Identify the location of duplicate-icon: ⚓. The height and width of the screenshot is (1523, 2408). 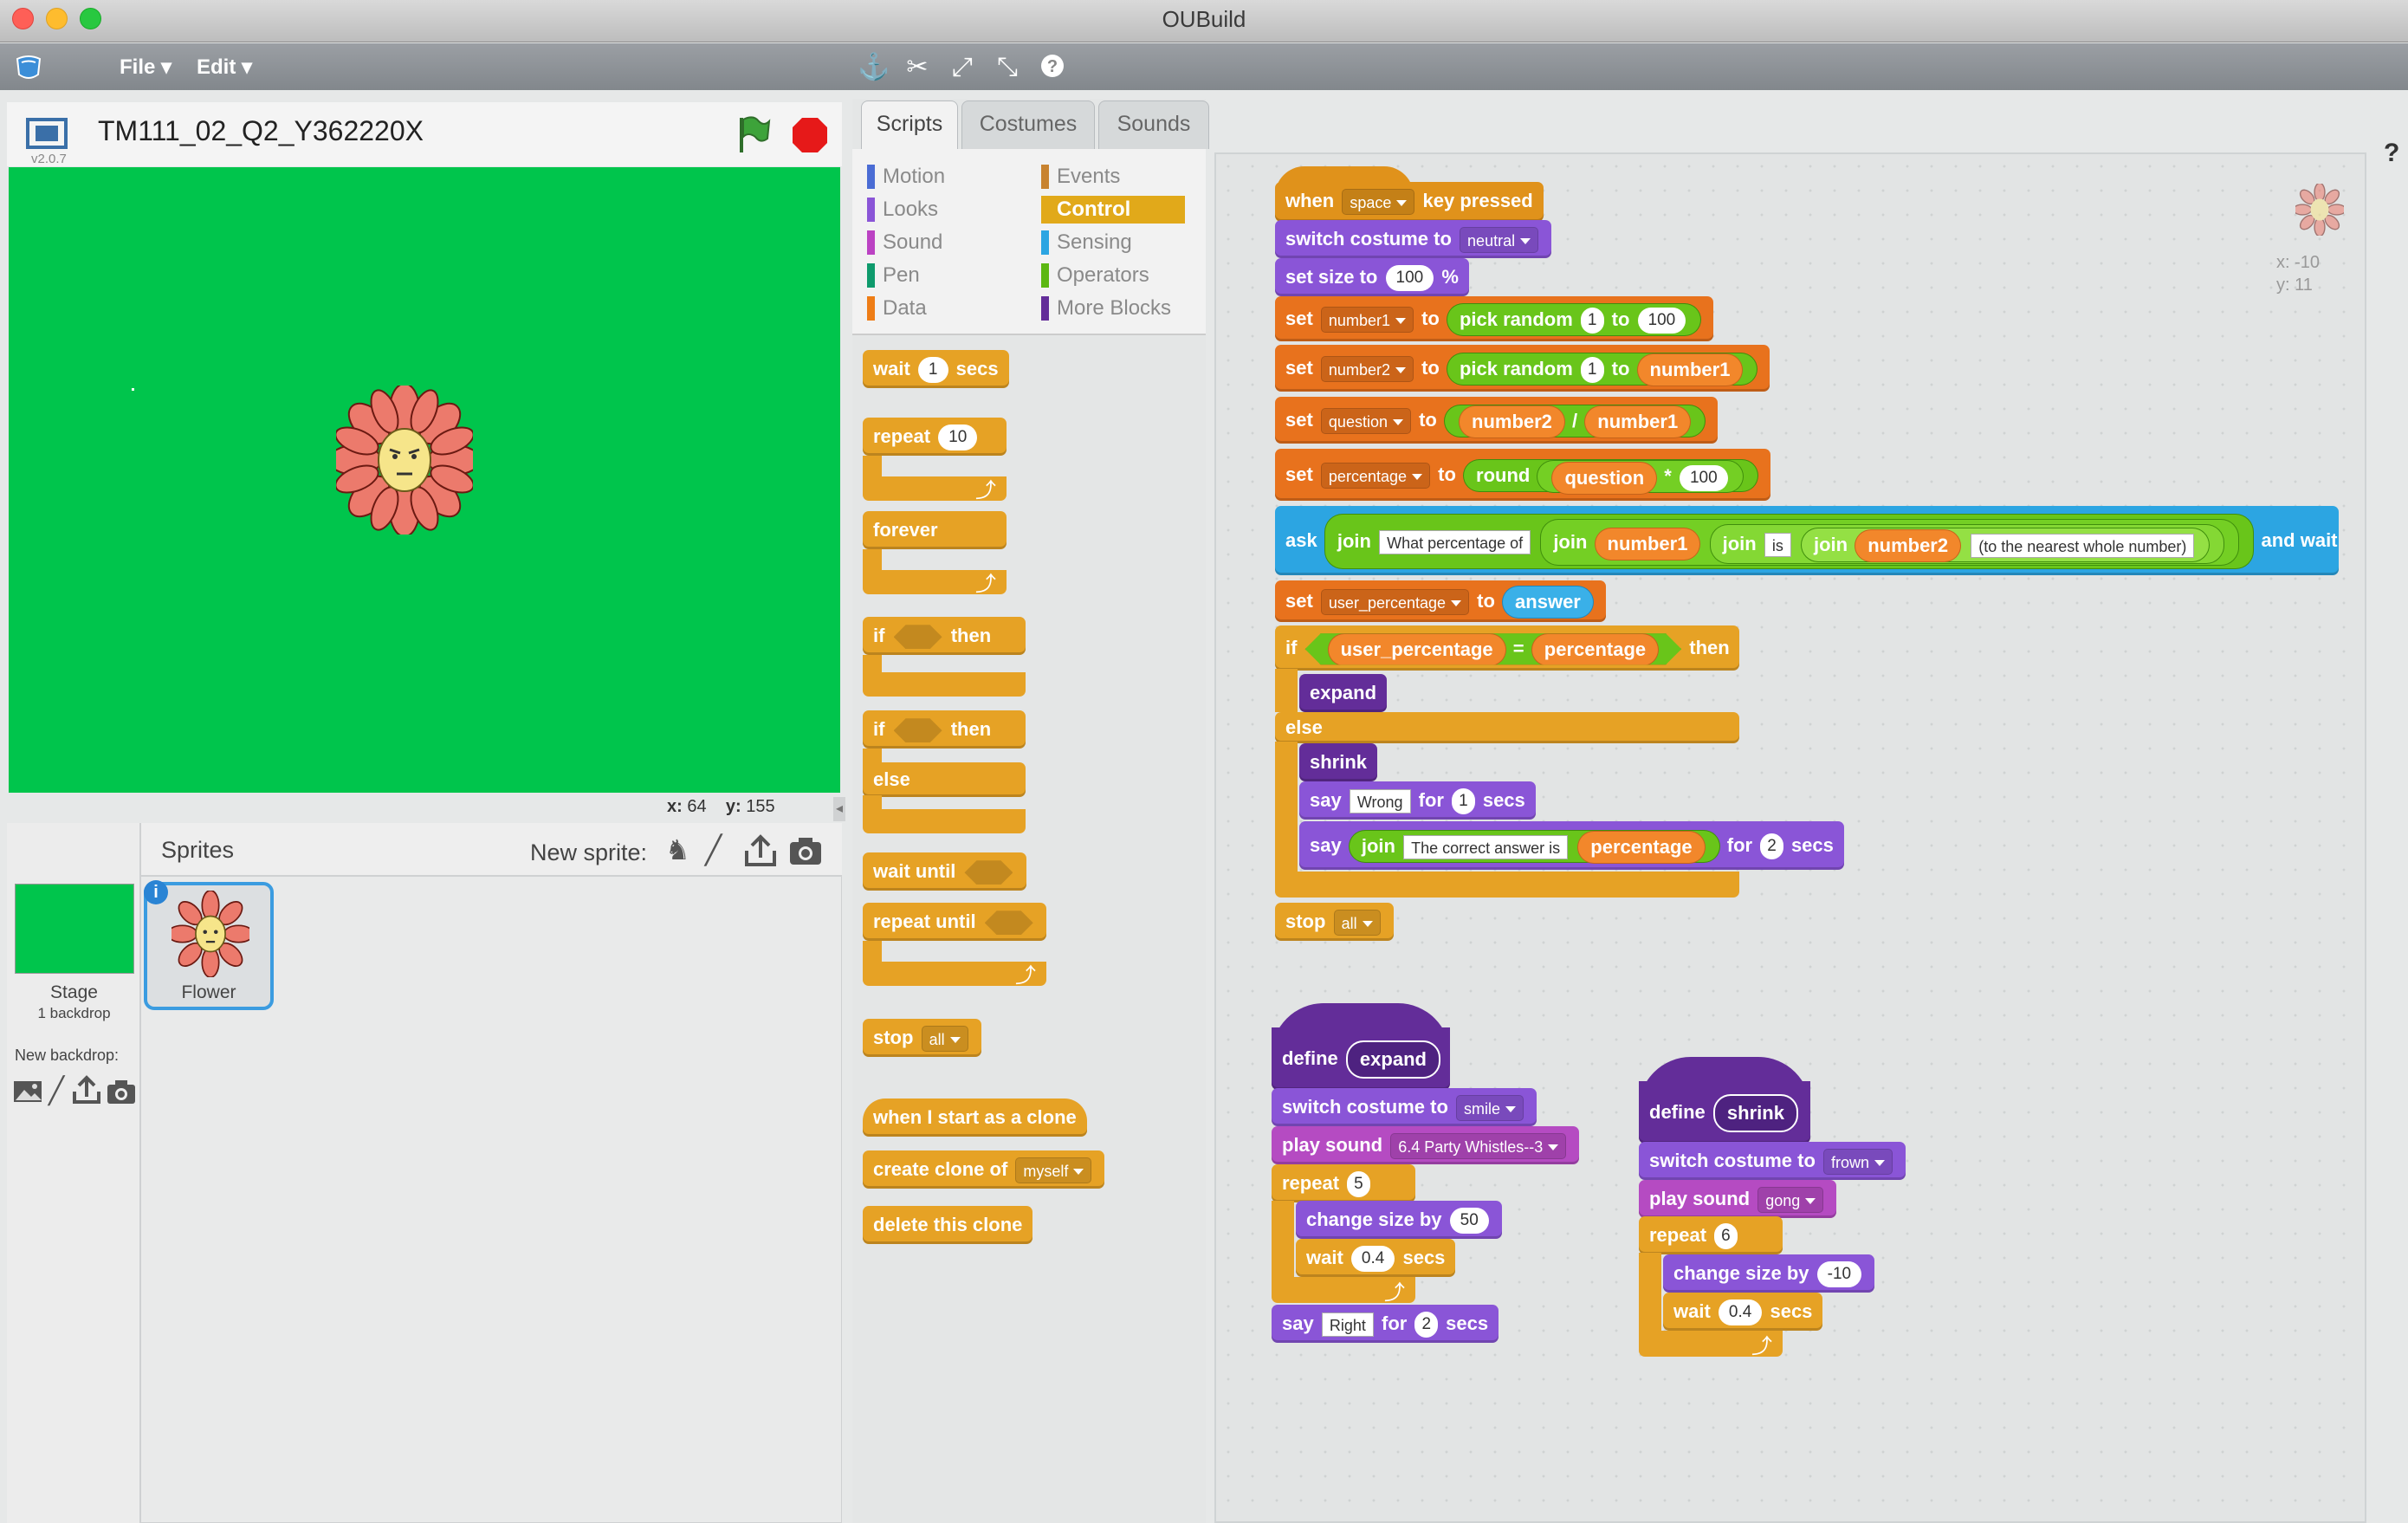
(874, 67).